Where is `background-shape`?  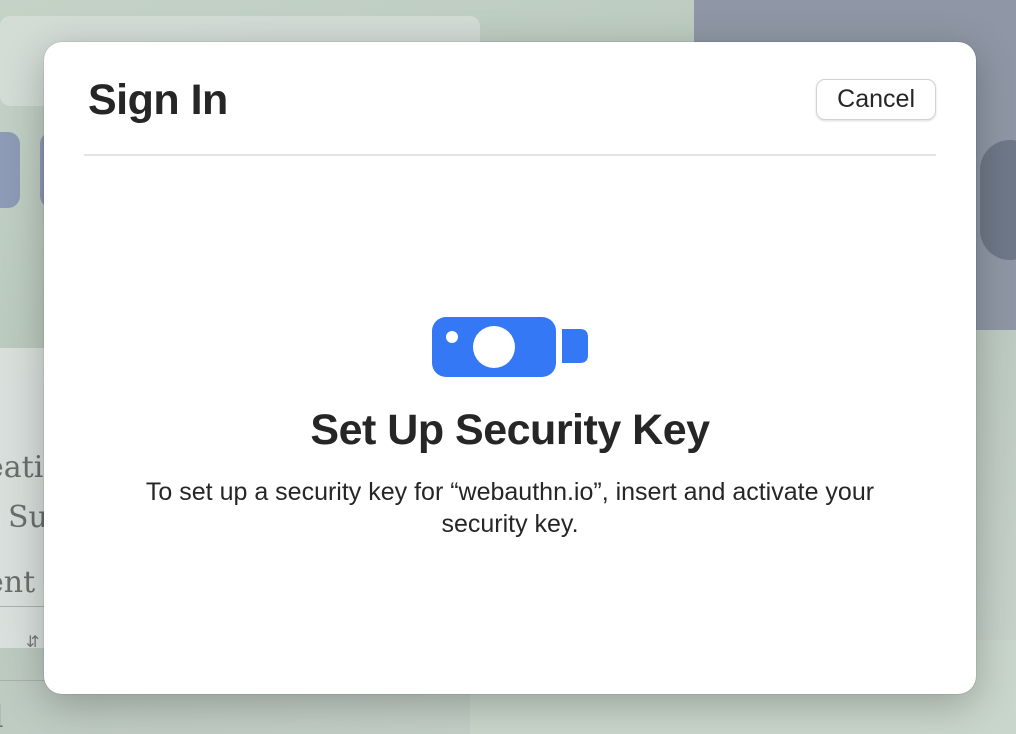 background-shape is located at coordinates (998, 200).